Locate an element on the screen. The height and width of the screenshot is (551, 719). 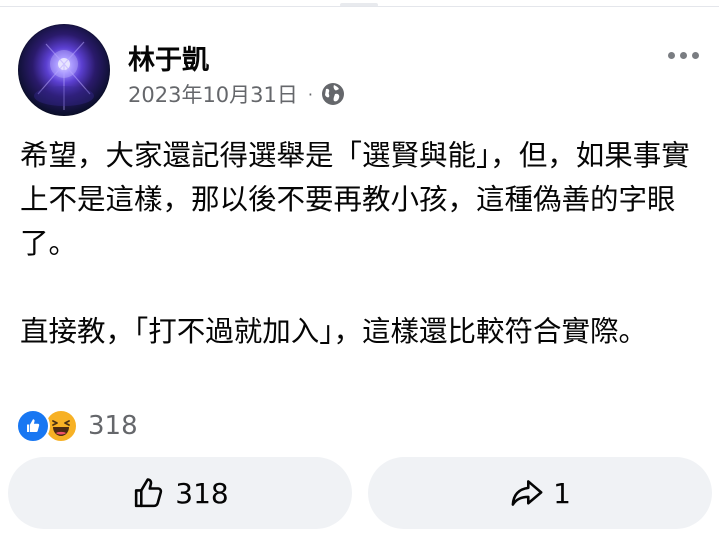
author-name: 林于凱 is located at coordinates (168, 57).